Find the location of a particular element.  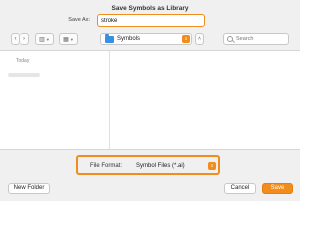

group-header: Today is located at coordinates (23, 61).